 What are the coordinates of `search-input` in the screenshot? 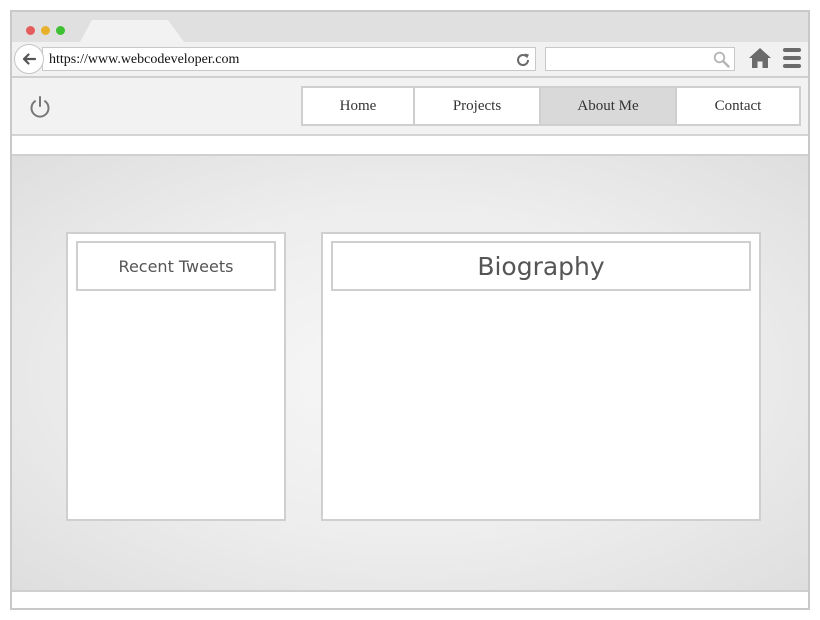 It's located at (626, 59).